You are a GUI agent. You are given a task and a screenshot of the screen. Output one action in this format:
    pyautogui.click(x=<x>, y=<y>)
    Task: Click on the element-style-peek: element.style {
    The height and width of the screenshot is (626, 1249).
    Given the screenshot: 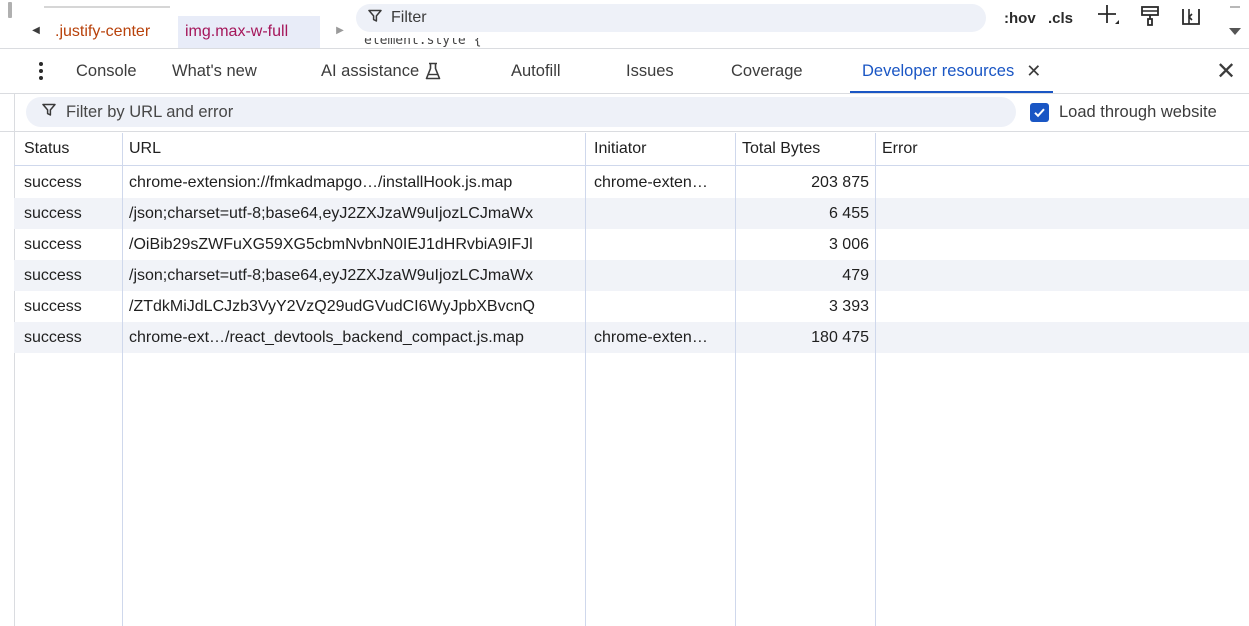 What is the action you would take?
    pyautogui.click(x=423, y=43)
    